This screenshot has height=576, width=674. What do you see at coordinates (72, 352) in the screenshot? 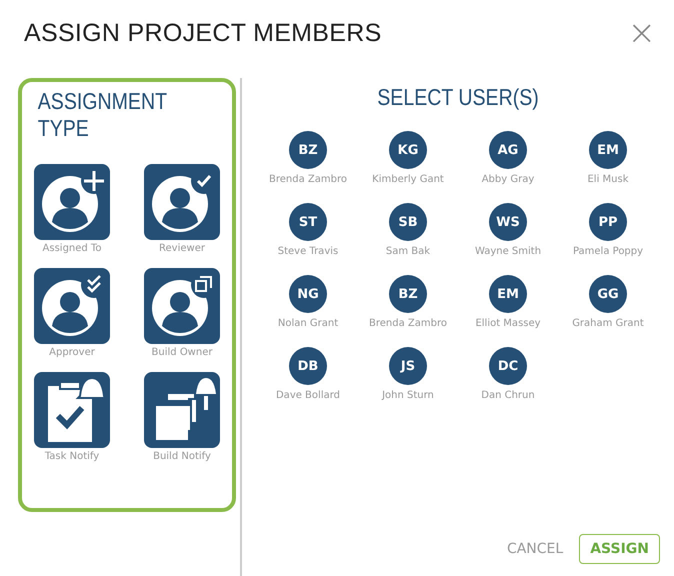
I see `type-label: Approver` at bounding box center [72, 352].